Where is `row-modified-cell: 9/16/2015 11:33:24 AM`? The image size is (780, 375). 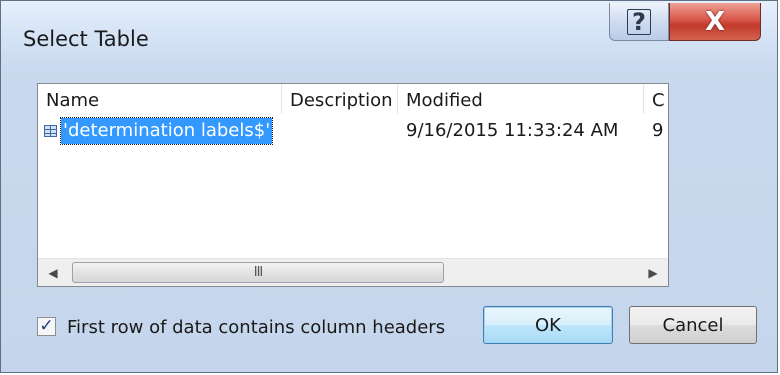 row-modified-cell: 9/16/2015 11:33:24 AM is located at coordinates (512, 130).